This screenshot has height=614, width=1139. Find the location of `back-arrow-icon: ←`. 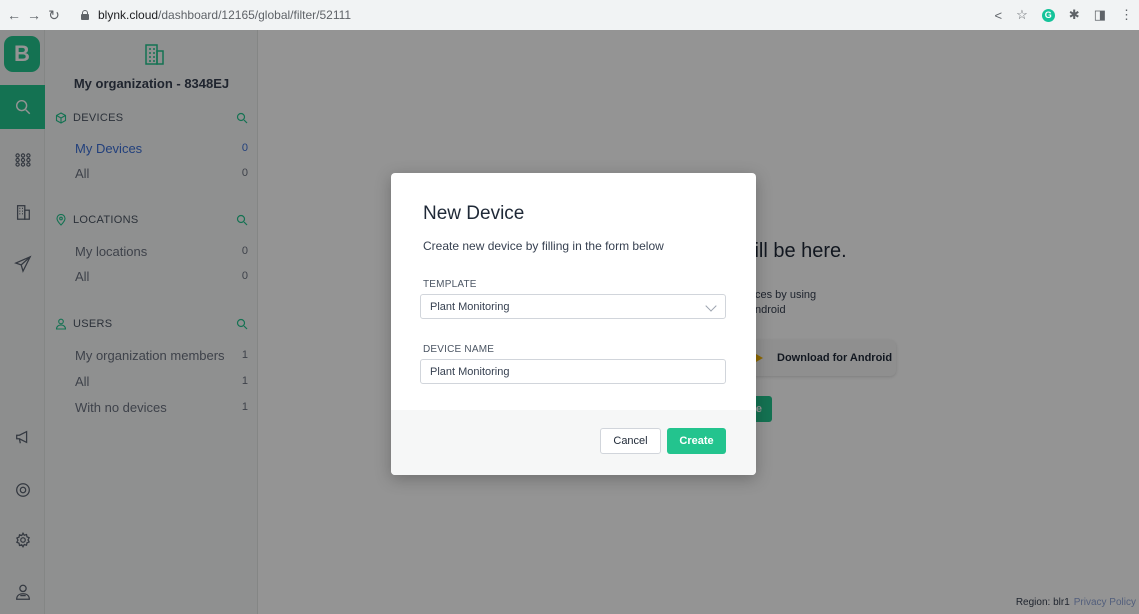

back-arrow-icon: ← is located at coordinates (14, 15).